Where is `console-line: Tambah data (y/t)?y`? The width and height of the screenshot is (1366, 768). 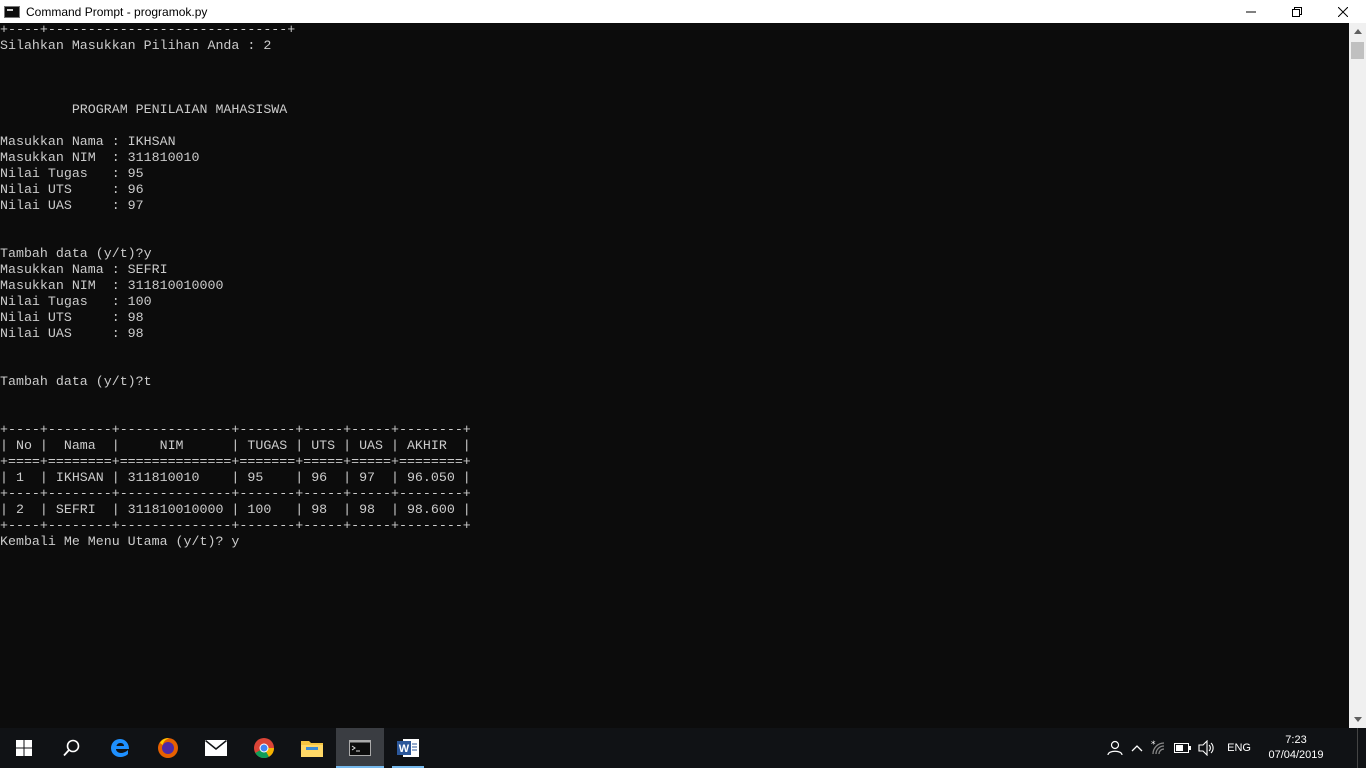
console-line: Tambah data (y/t)?y is located at coordinates (76, 253).